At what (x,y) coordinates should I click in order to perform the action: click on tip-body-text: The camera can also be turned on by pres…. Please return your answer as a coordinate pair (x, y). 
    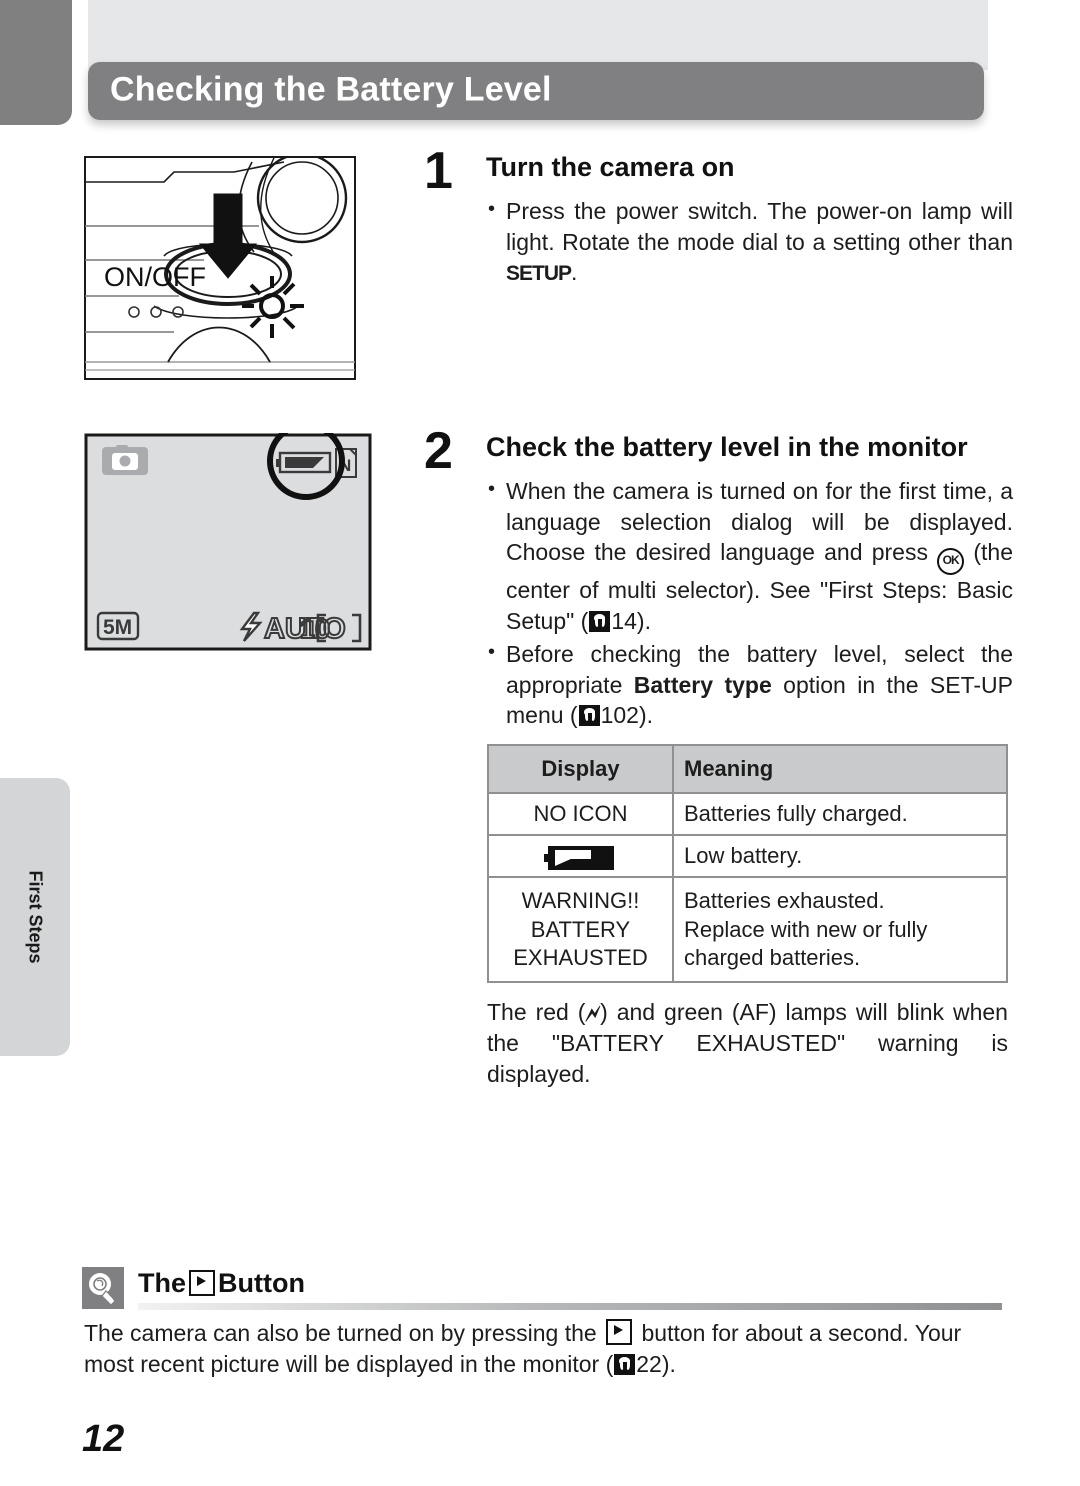
    Looking at the image, I should click on (543, 1349).